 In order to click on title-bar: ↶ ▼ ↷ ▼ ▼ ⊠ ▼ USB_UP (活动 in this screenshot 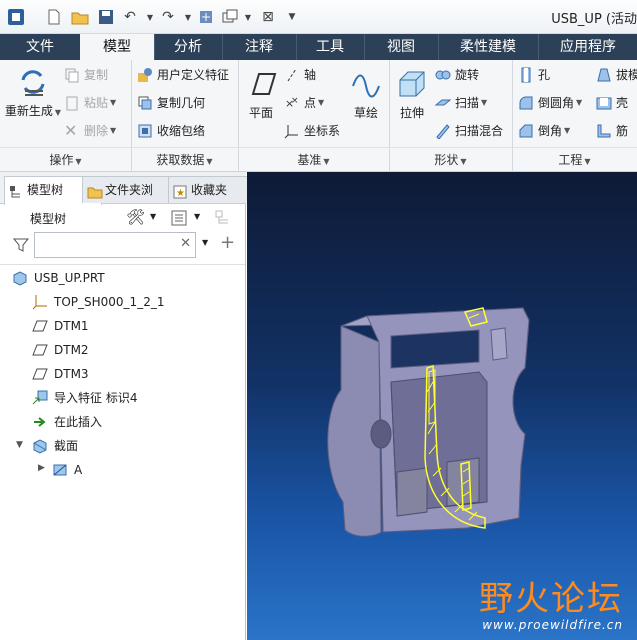, I will do `click(318, 17)`.